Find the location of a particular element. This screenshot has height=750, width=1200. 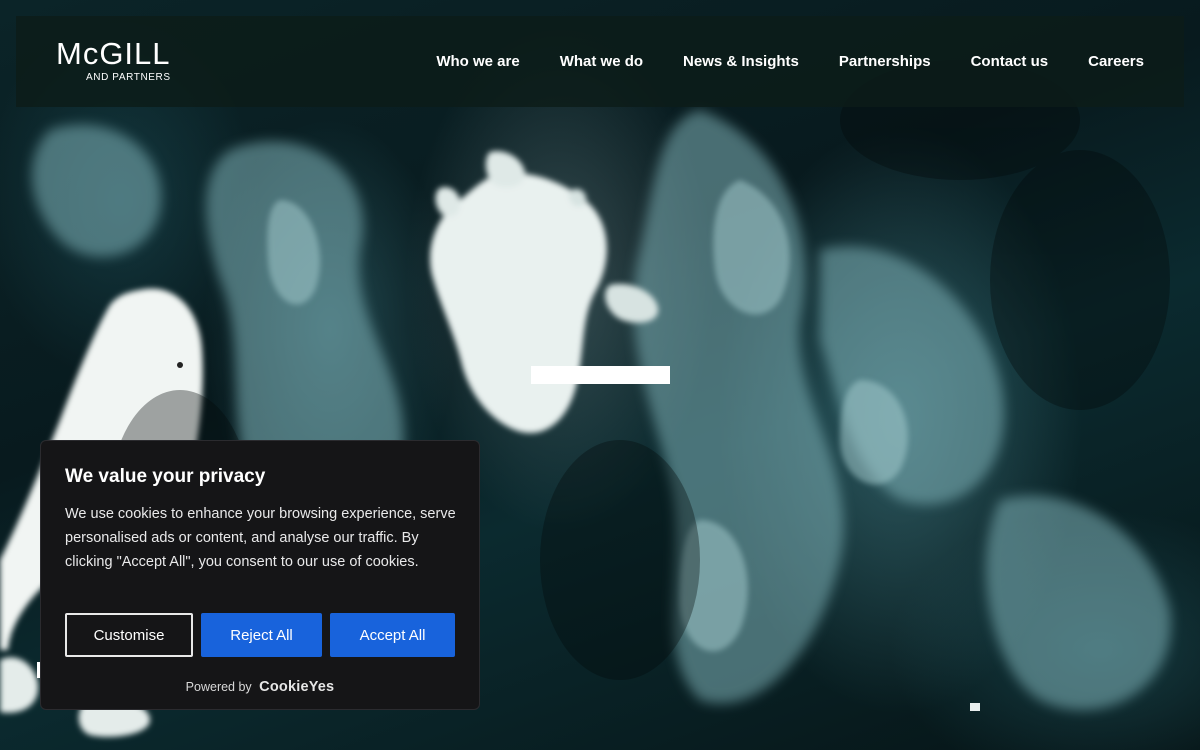

logo-subtitle: AND PARTNERS is located at coordinates (128, 77).